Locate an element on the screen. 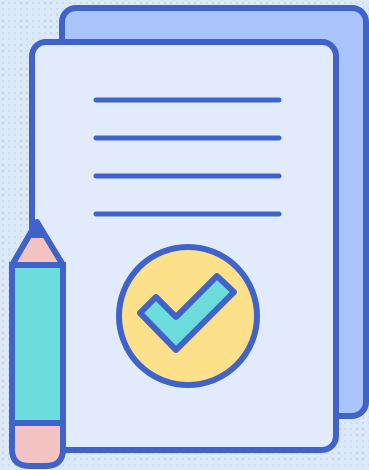  checkmark-icon is located at coordinates (188, 316).